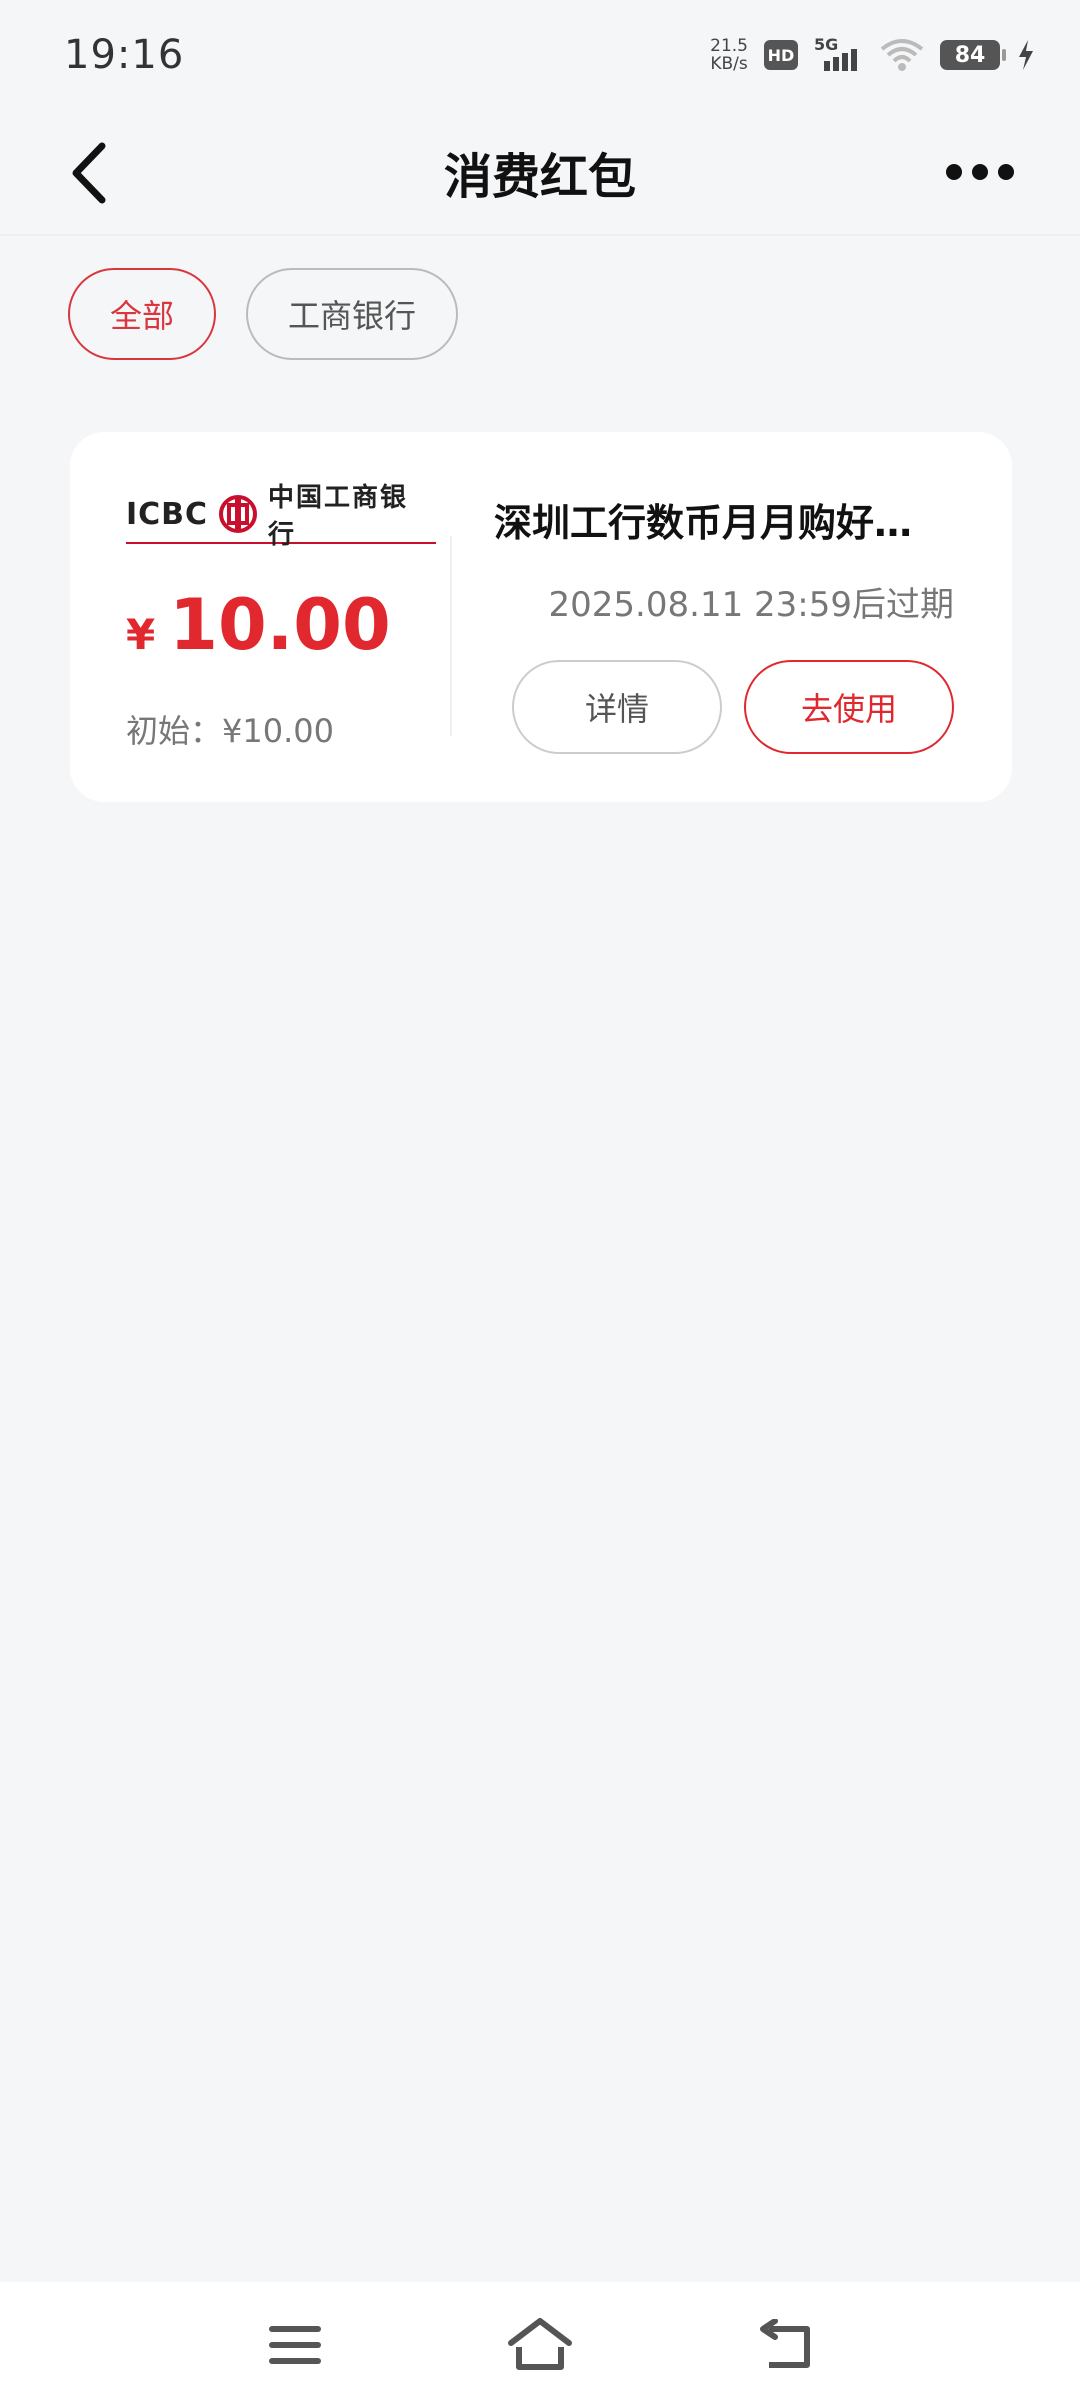 This screenshot has width=1080, height=2408. What do you see at coordinates (540, 55) in the screenshot?
I see `status-bar: 19:16 21.5 KB/s HD 5G 84` at bounding box center [540, 55].